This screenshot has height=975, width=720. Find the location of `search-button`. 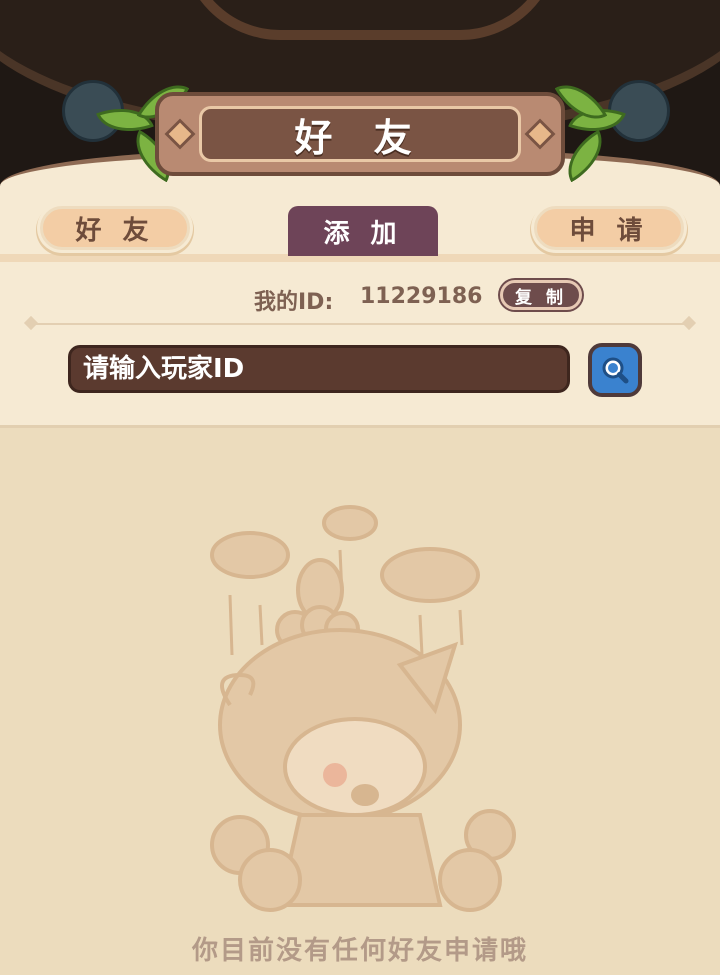

search-button is located at coordinates (615, 370).